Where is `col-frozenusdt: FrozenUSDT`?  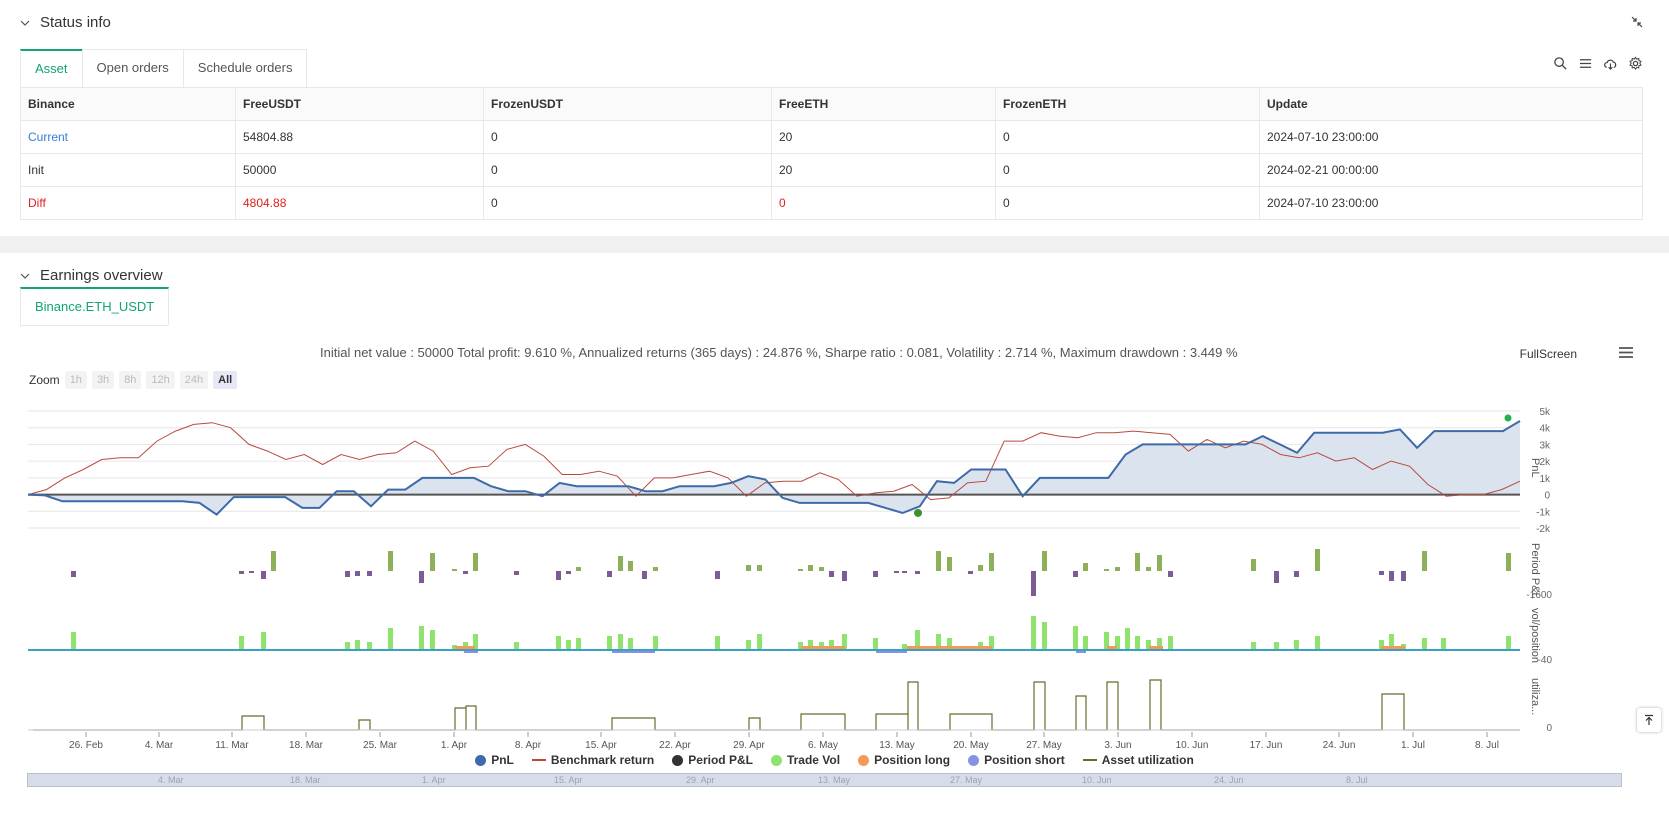
col-frozenusdt: FrozenUSDT is located at coordinates (627, 104).